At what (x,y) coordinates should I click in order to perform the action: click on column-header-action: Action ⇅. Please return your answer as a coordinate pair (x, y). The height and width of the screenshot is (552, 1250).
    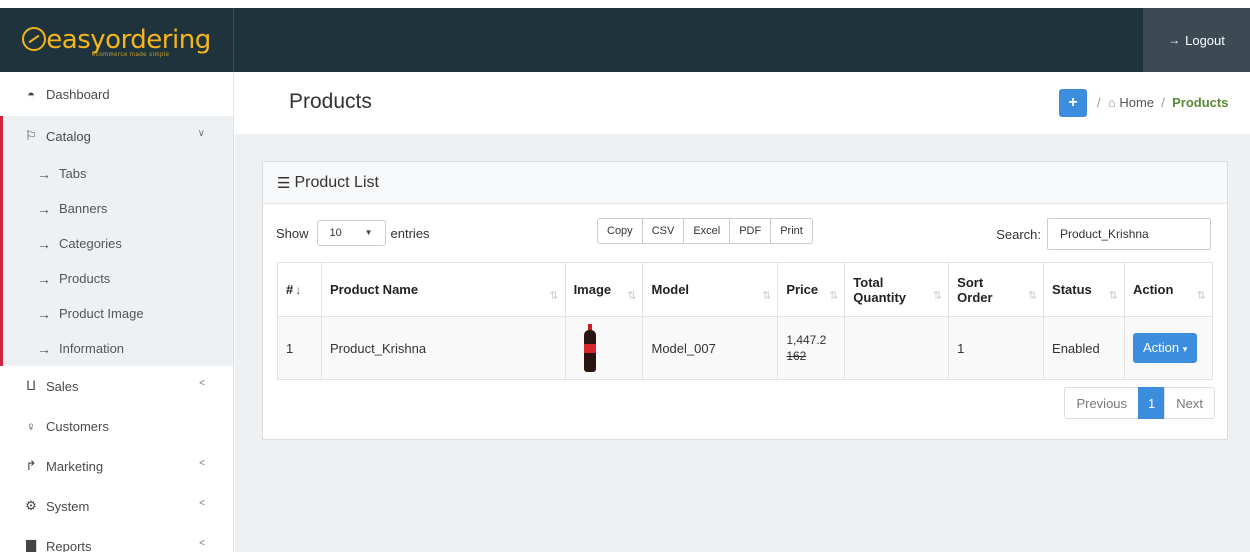
    Looking at the image, I should click on (1168, 289).